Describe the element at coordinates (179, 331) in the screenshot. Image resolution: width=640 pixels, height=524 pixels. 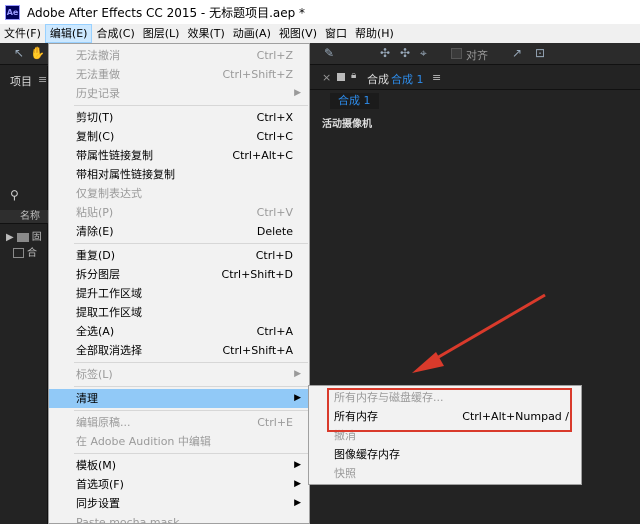
I see `menu-select-all: 全选(A) Ctrl+A` at that location.